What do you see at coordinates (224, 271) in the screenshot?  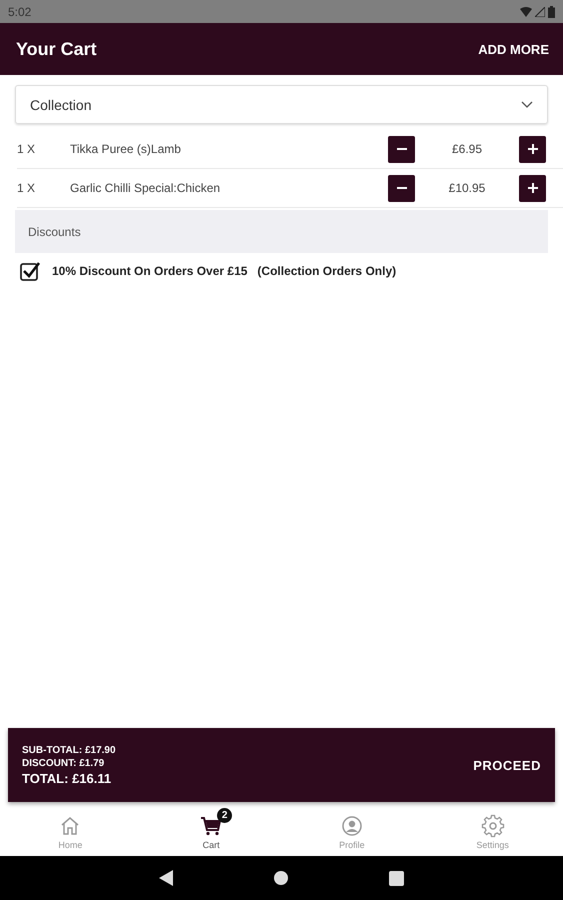 I see `discount-label: 10% Discount On Orders Over £15 (Collection Orders Only)` at bounding box center [224, 271].